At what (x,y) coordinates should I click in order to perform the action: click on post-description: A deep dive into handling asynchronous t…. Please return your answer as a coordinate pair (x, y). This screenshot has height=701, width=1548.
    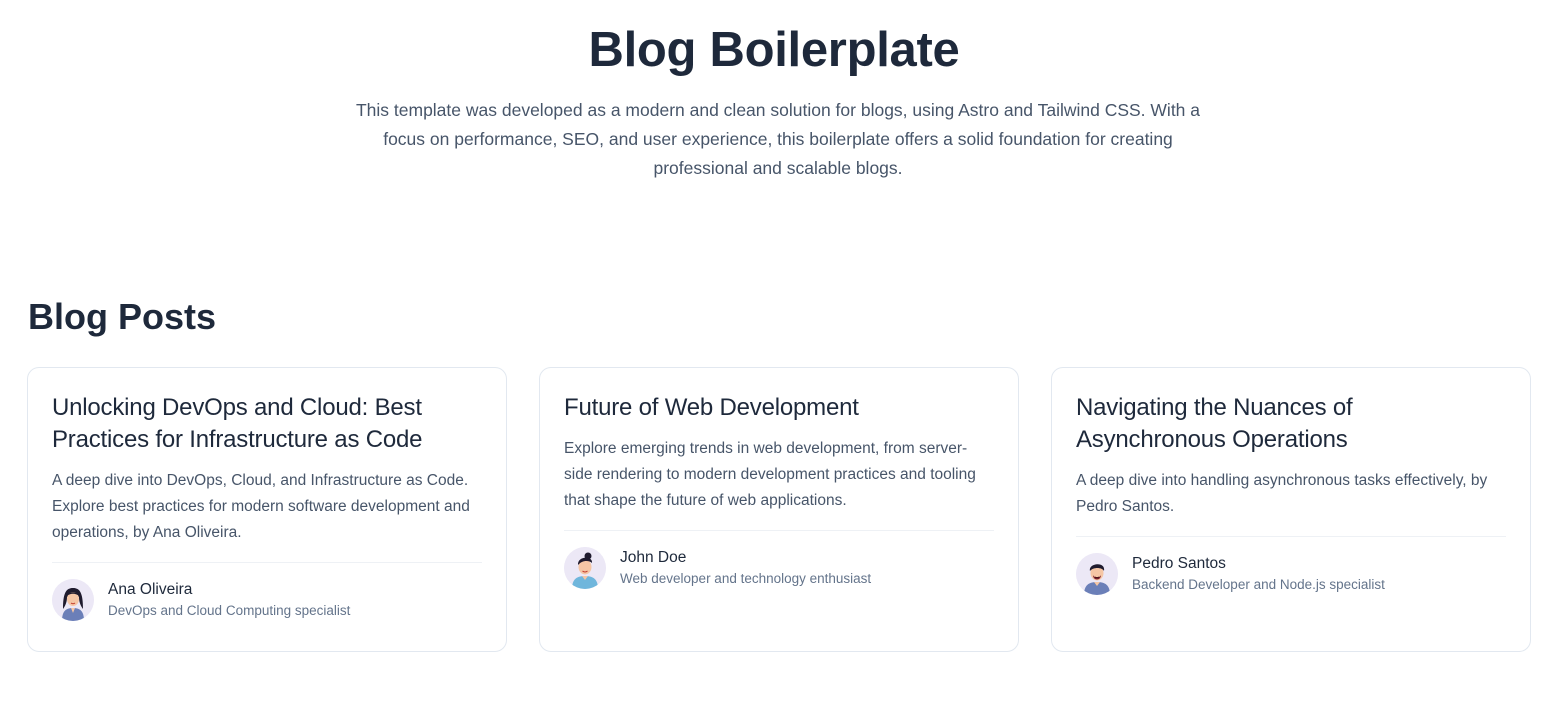
    Looking at the image, I should click on (1282, 493).